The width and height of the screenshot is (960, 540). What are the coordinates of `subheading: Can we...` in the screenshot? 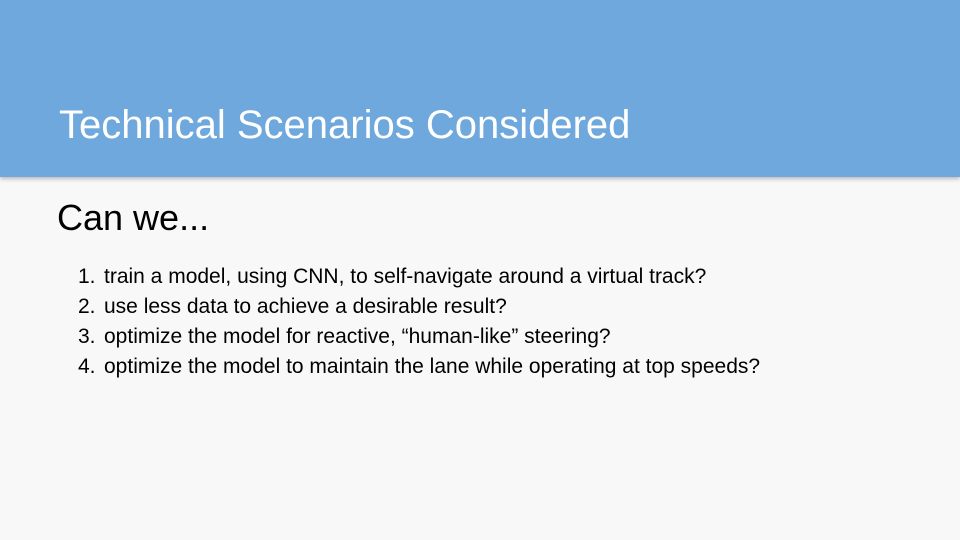 It's located at (133, 217).